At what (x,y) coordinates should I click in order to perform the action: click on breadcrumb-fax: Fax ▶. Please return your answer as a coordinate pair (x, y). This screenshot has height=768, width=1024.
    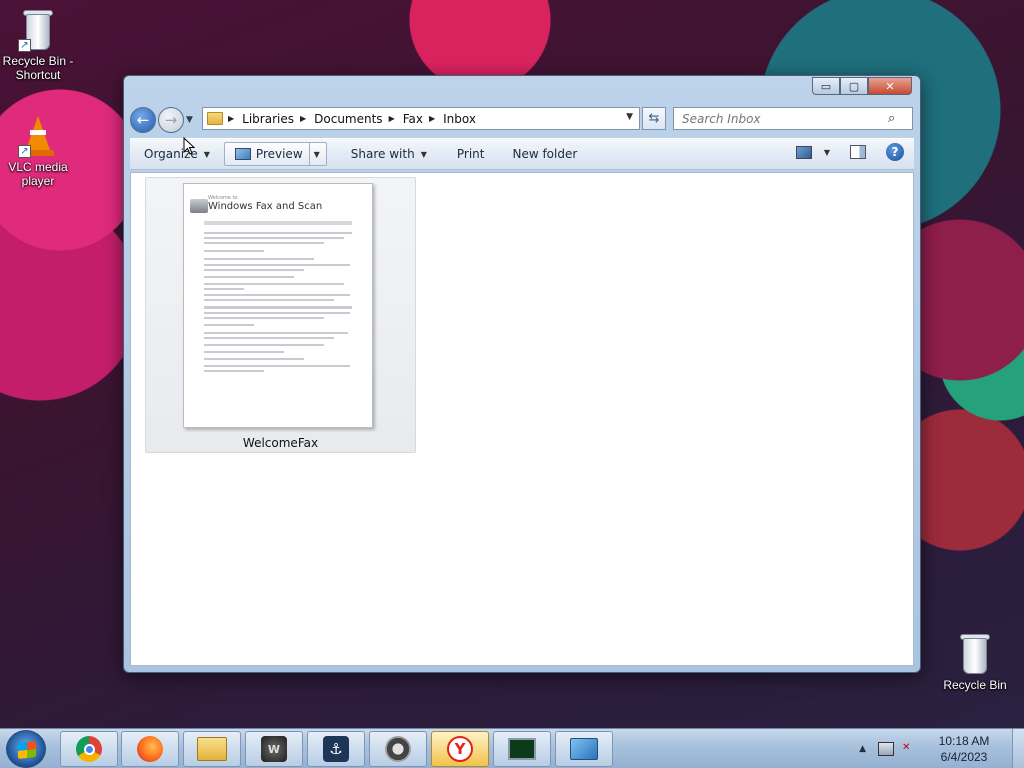
    Looking at the image, I should click on (423, 119).